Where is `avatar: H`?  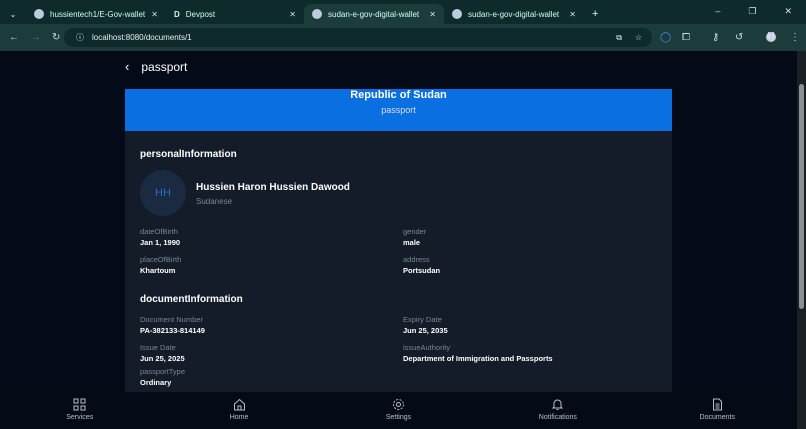 avatar: H is located at coordinates (771, 37).